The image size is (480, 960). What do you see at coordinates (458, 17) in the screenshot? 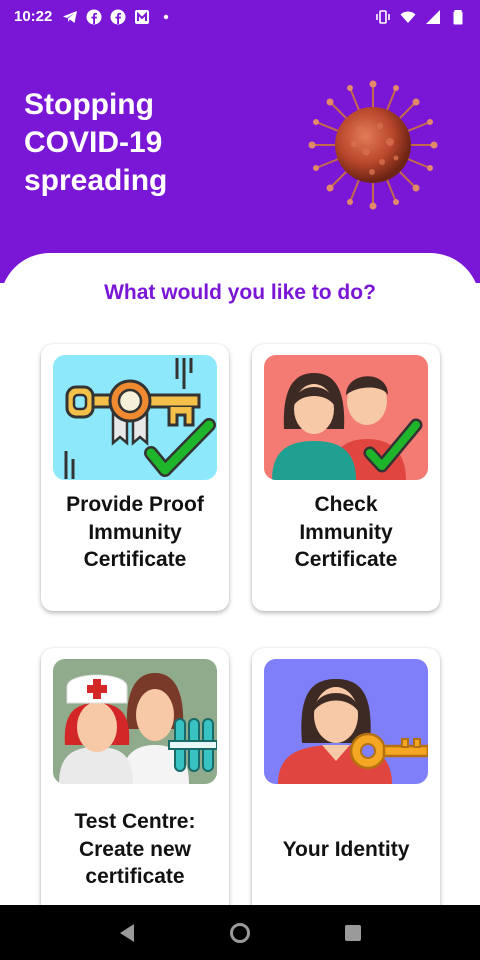
I see `battery-icon` at bounding box center [458, 17].